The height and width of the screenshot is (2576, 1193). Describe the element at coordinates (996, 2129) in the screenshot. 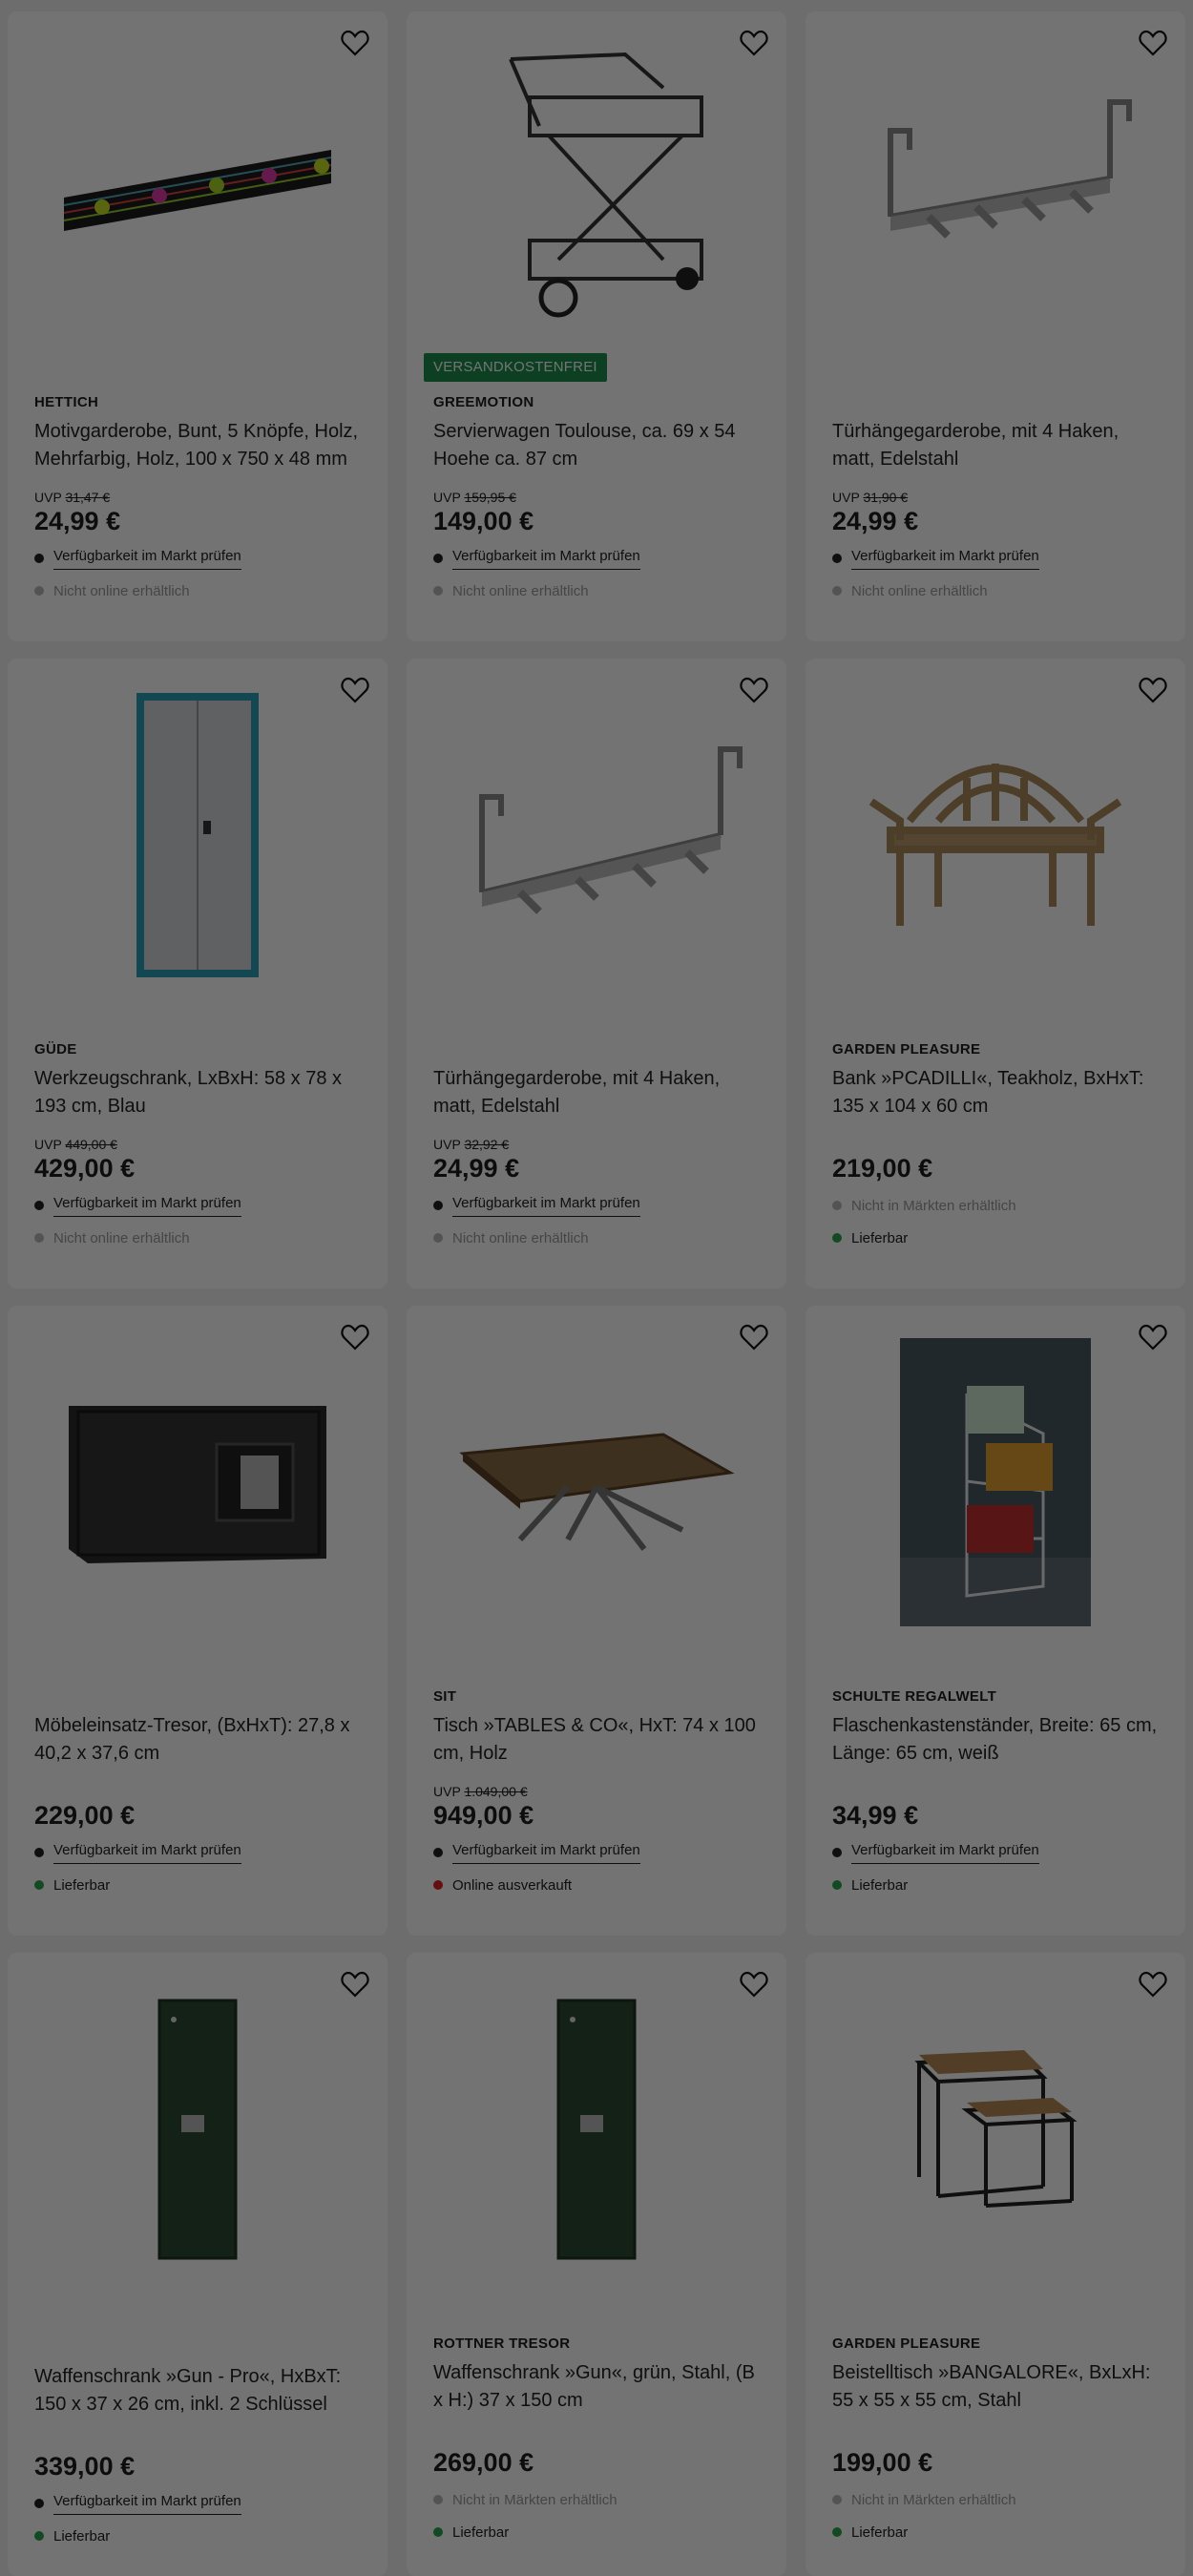

I see `product-image-side-table` at that location.